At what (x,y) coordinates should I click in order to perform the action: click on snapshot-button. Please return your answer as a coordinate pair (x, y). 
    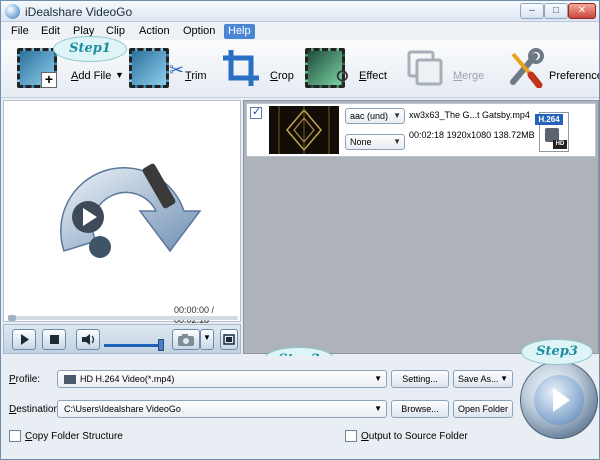
    Looking at the image, I should click on (186, 339).